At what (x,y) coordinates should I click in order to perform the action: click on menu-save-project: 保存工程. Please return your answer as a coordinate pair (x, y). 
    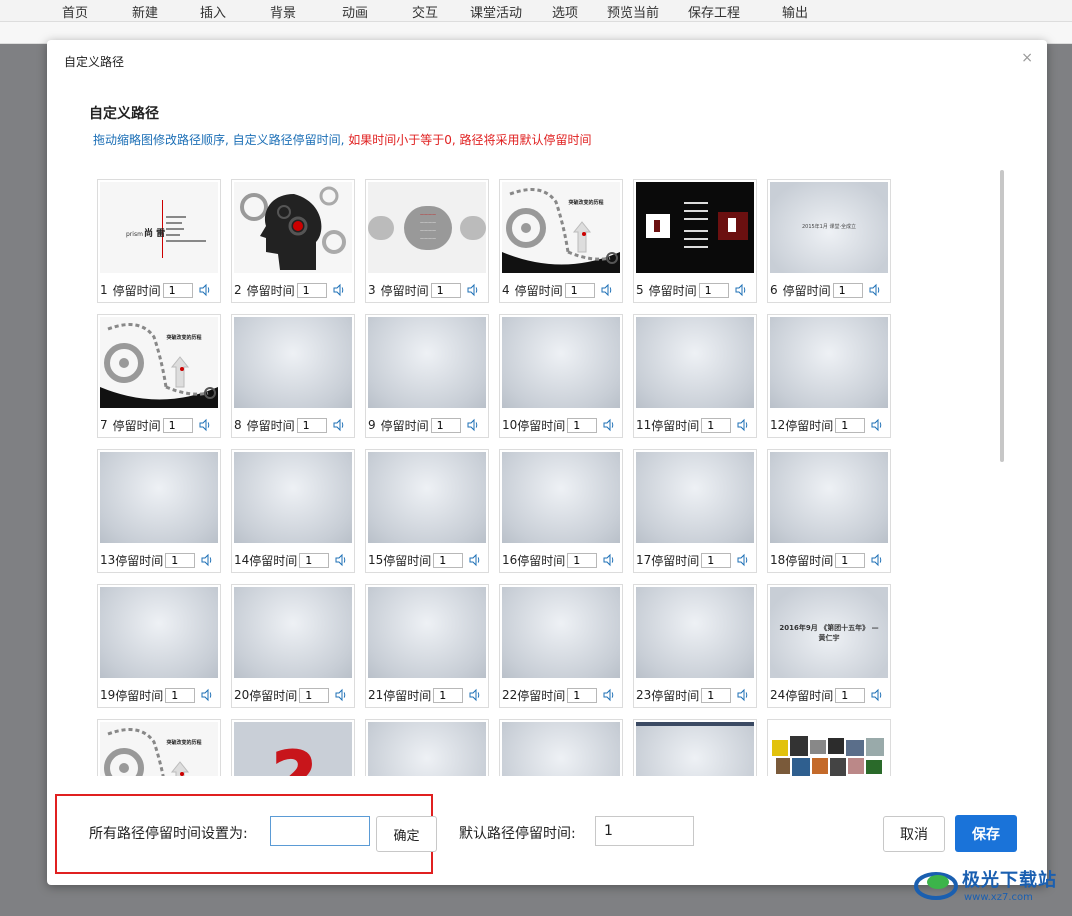
    Looking at the image, I should click on (714, 11).